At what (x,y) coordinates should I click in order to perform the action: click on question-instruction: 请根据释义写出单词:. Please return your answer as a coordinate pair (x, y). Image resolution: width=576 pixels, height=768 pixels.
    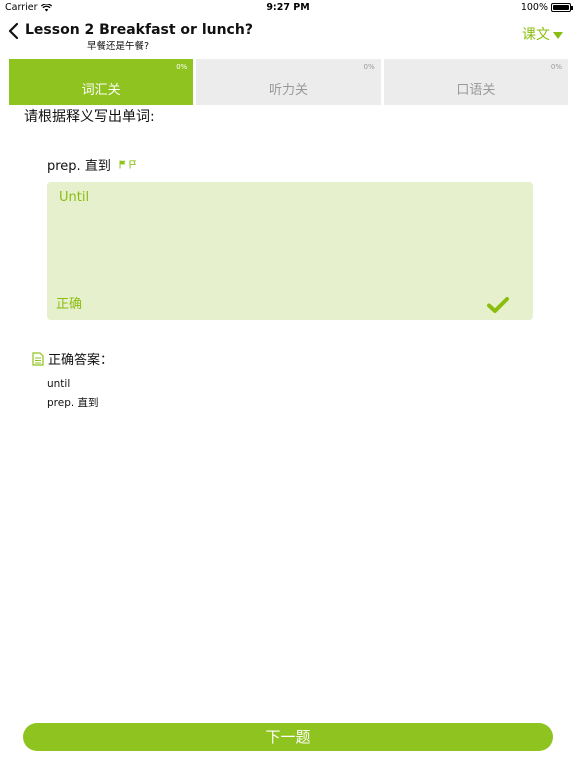
    Looking at the image, I should click on (89, 117).